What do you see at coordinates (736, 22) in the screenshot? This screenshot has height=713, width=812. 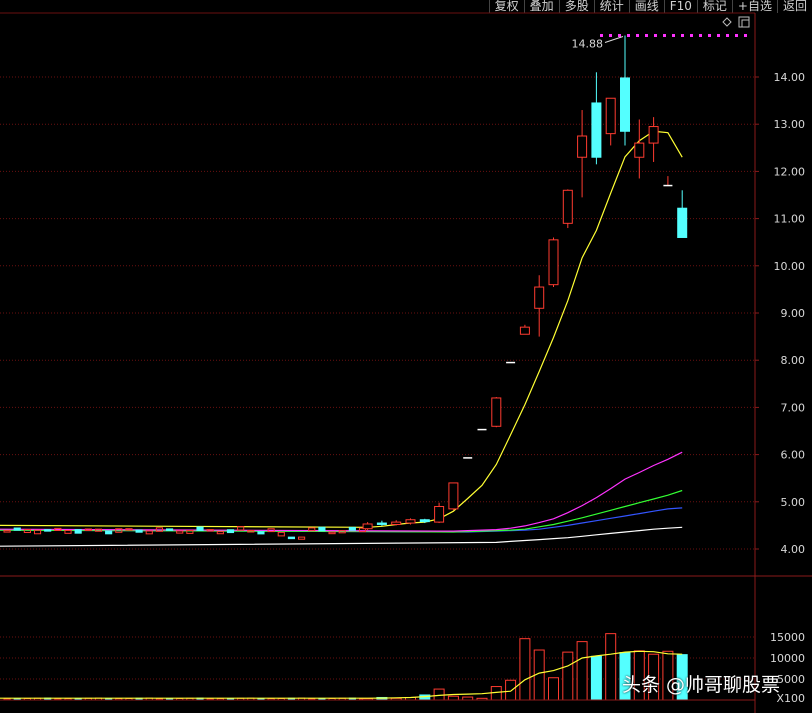 I see `top-right-icons` at bounding box center [736, 22].